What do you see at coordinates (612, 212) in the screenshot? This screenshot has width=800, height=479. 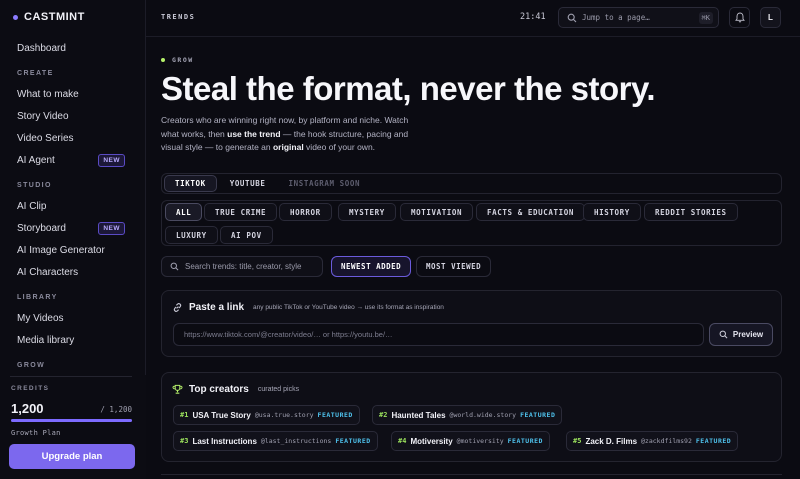 I see `category-history: HISTORY` at bounding box center [612, 212].